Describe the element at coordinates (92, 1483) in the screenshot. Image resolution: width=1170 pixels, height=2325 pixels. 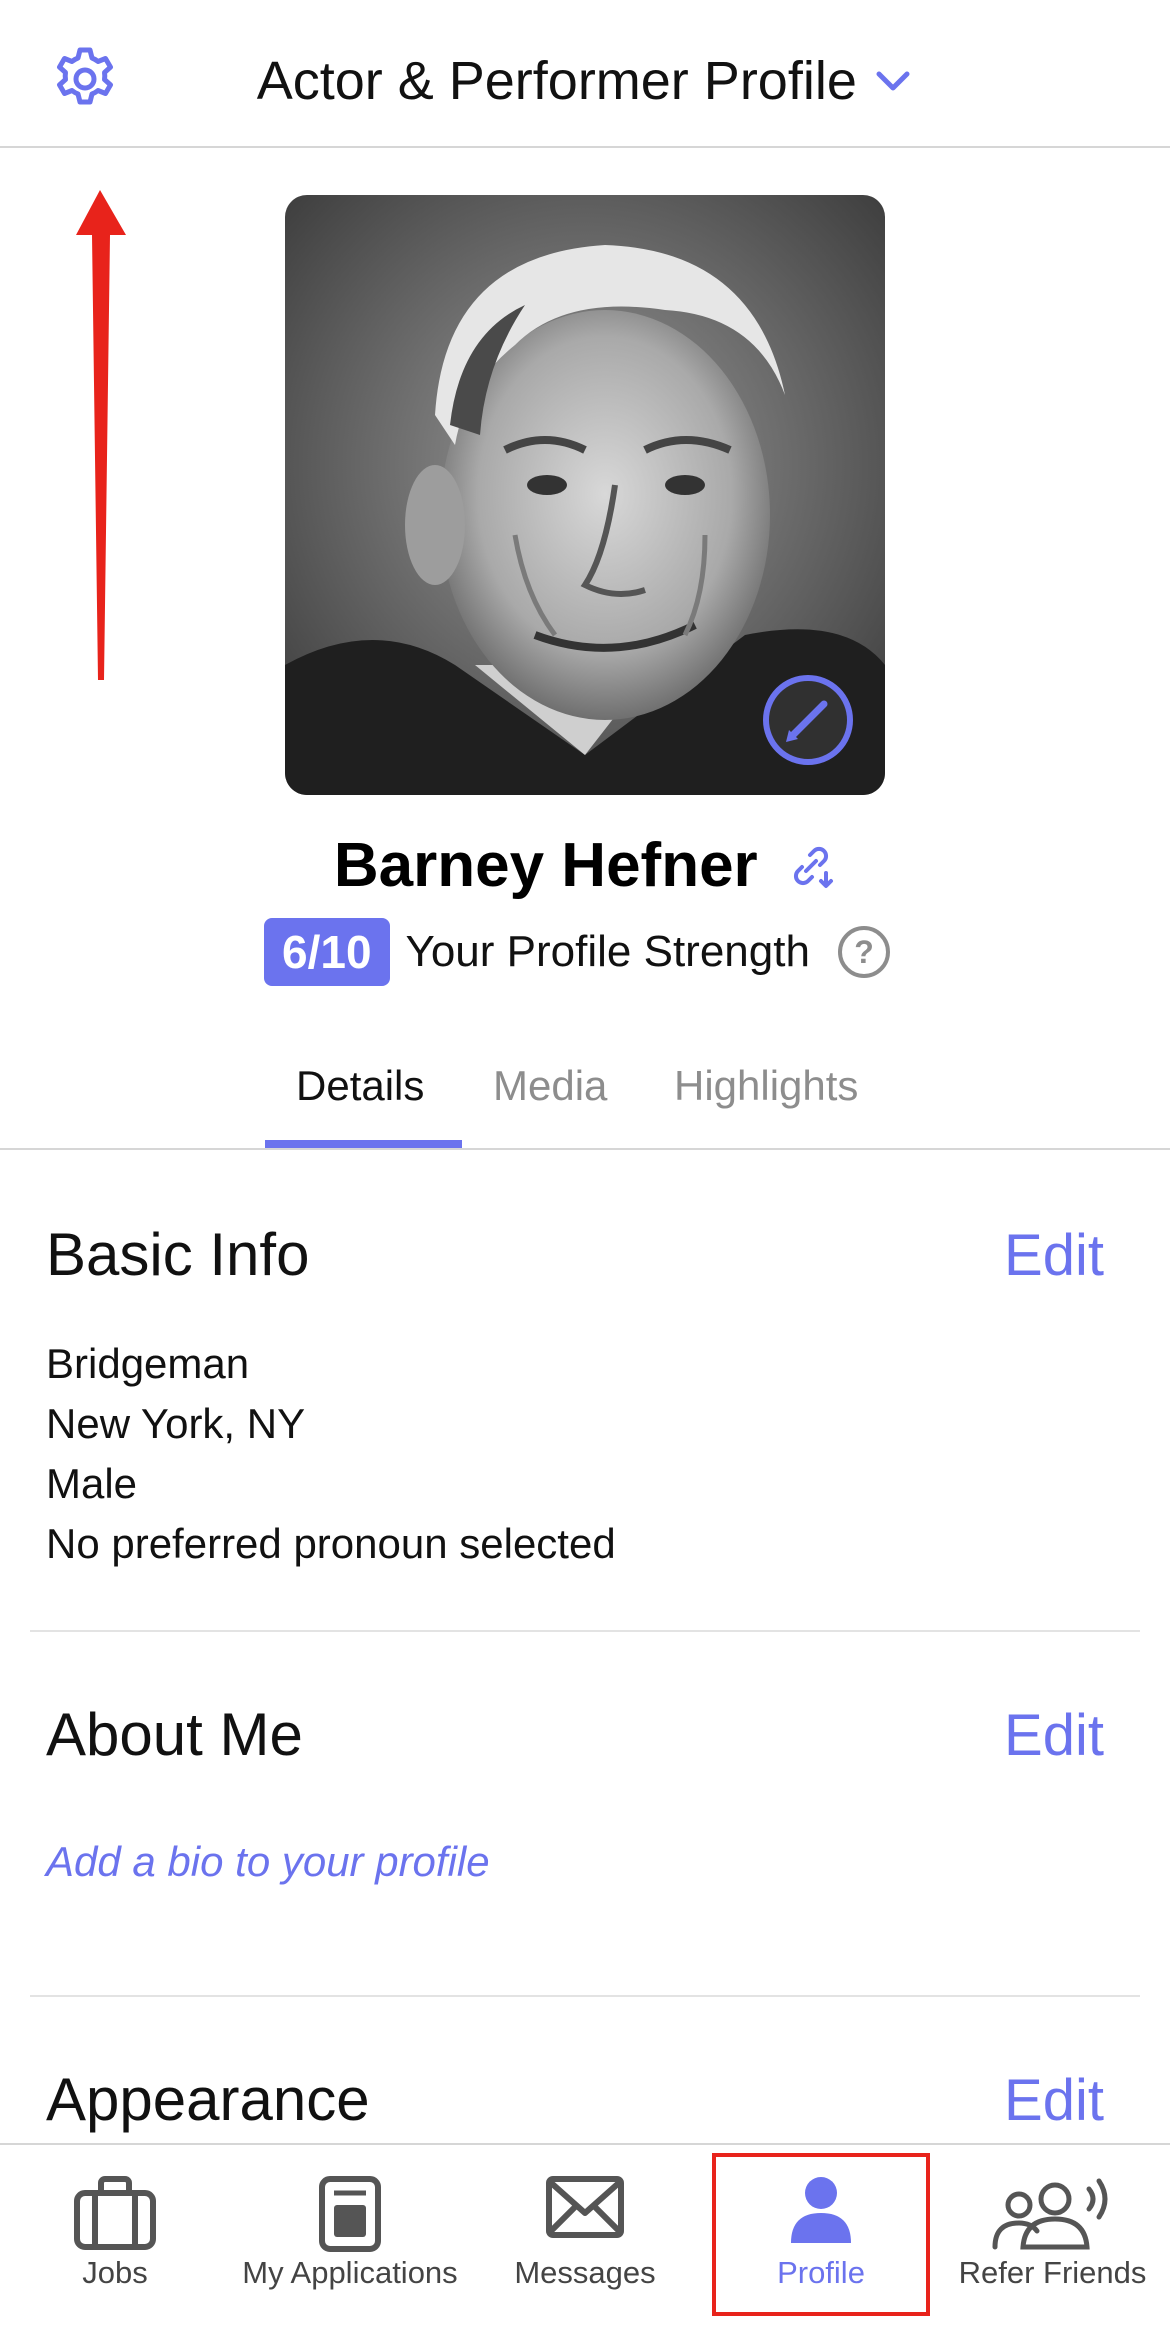
I see `basic-info-line: Male` at that location.